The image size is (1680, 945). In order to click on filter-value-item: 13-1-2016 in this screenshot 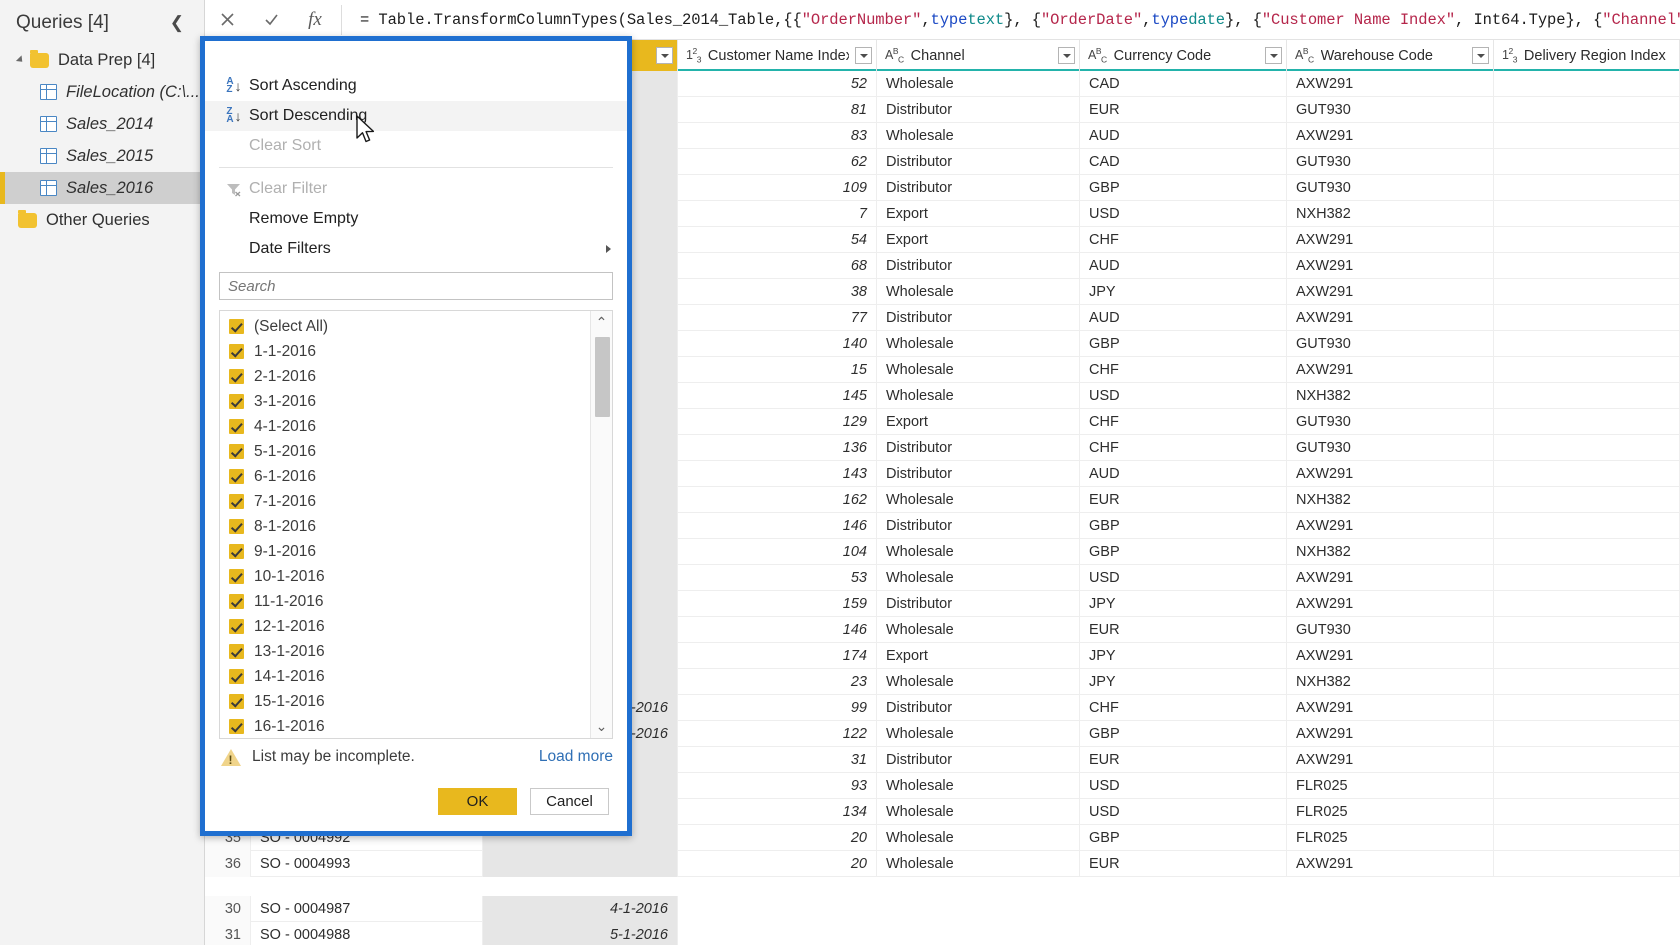, I will do `click(405, 651)`.